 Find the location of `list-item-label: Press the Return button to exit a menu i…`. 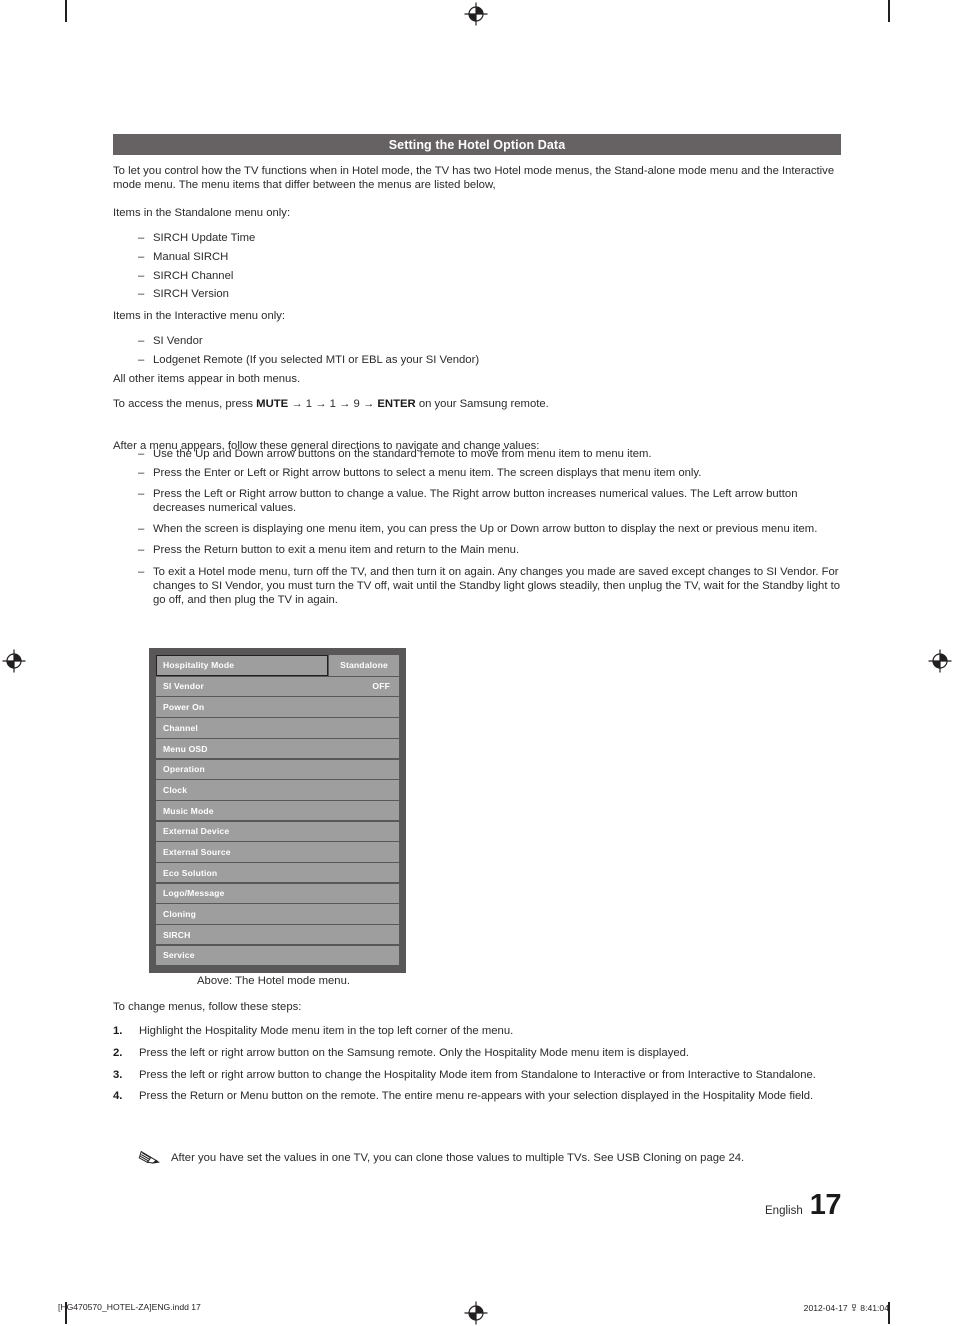

list-item-label: Press the Return button to exit a menu i… is located at coordinates (336, 550).